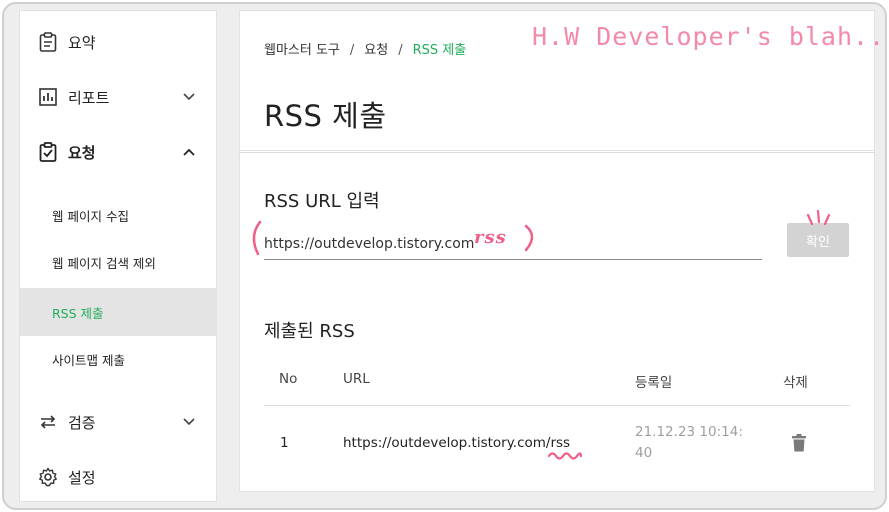 This screenshot has height=512, width=889. Describe the element at coordinates (457, 443) in the screenshot. I see `row-url: https://outdevelop.tistory.com/rss` at that location.